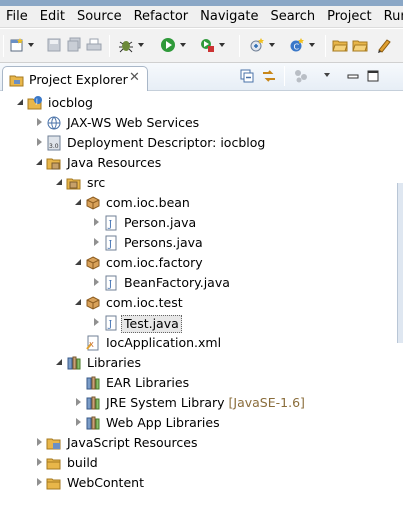  I want to click on svg-text: 3.0, so click(54, 146).